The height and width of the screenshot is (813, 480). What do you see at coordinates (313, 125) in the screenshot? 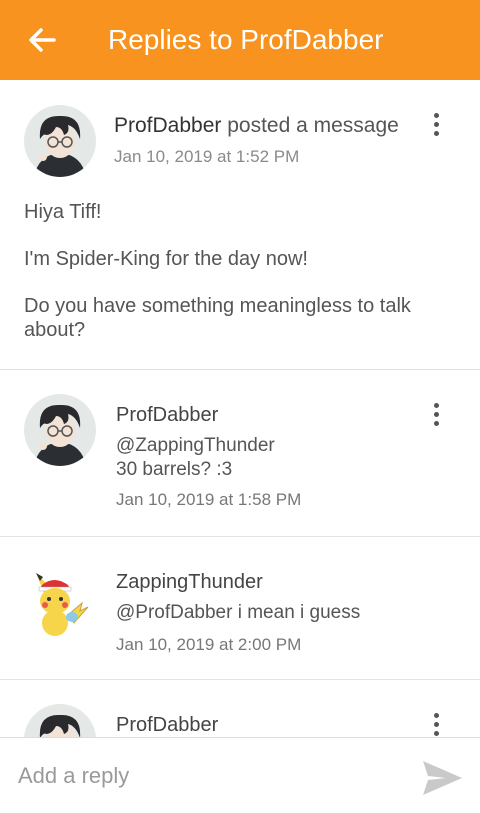
I see `post-action: posted a message` at bounding box center [313, 125].